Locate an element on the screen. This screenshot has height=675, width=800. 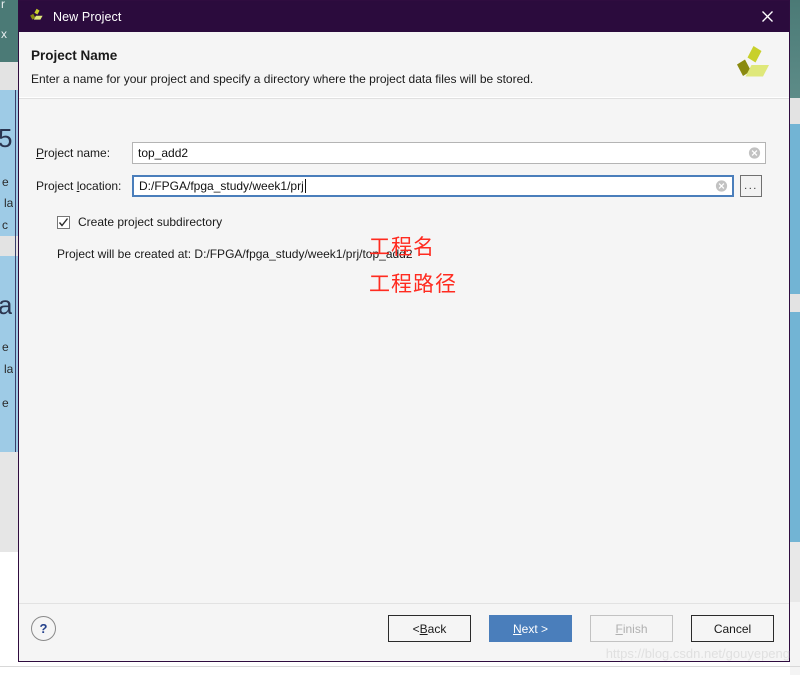
background-text-fragment: x is located at coordinates (4, 34).